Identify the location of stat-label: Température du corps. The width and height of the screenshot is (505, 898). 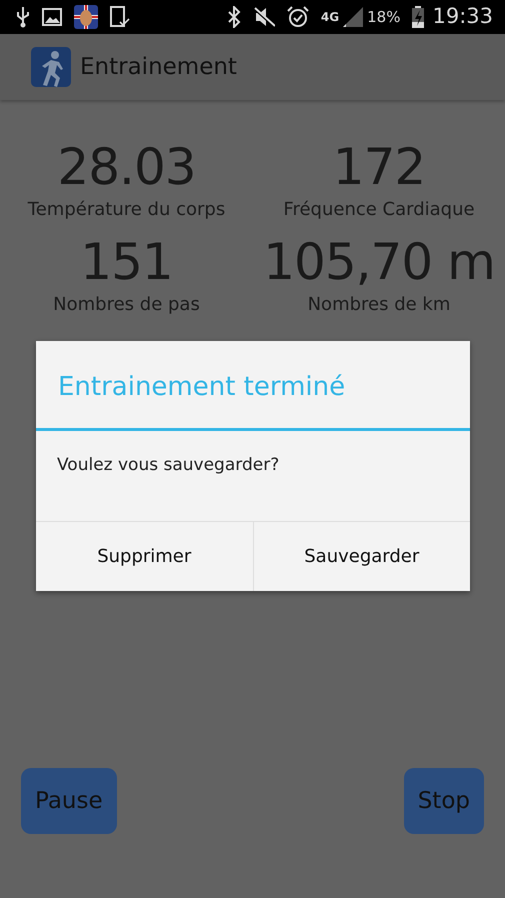
(127, 210).